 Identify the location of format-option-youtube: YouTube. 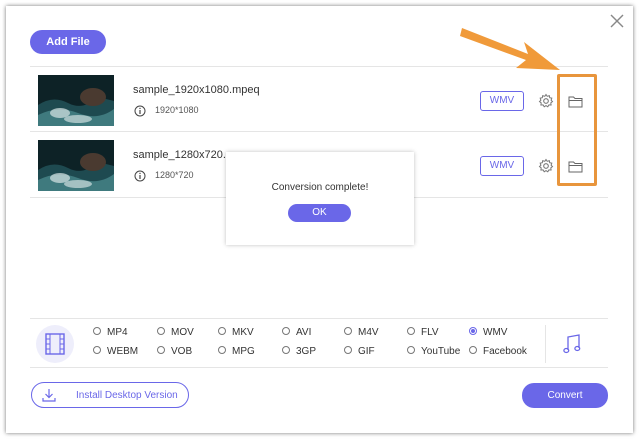
(433, 351).